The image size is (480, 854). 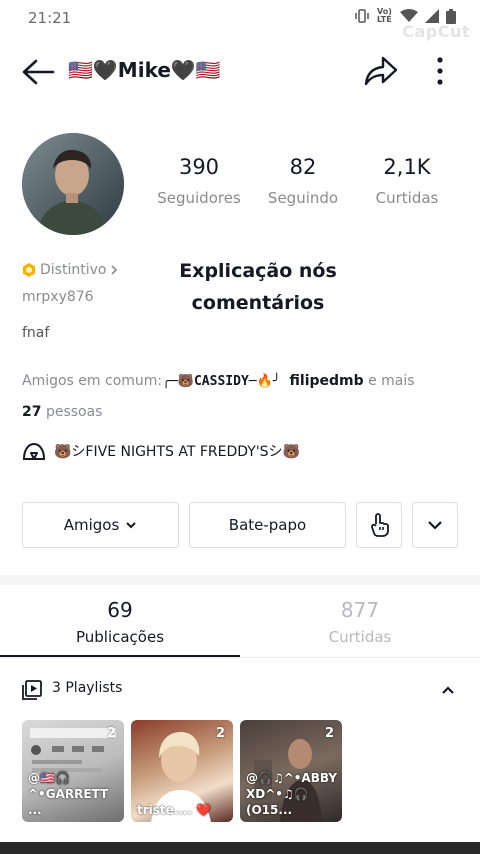 I want to click on avatar-photo, so click(x=73, y=184).